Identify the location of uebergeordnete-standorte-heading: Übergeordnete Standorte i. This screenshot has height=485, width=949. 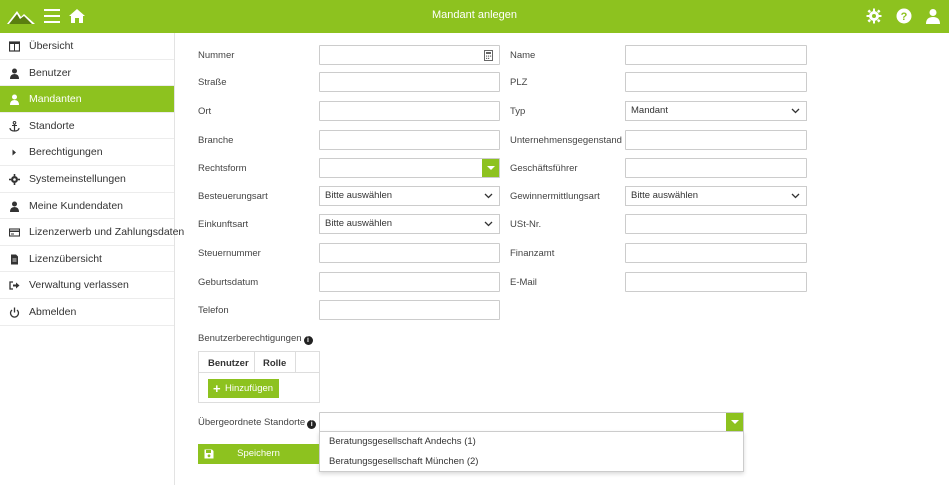
(257, 423).